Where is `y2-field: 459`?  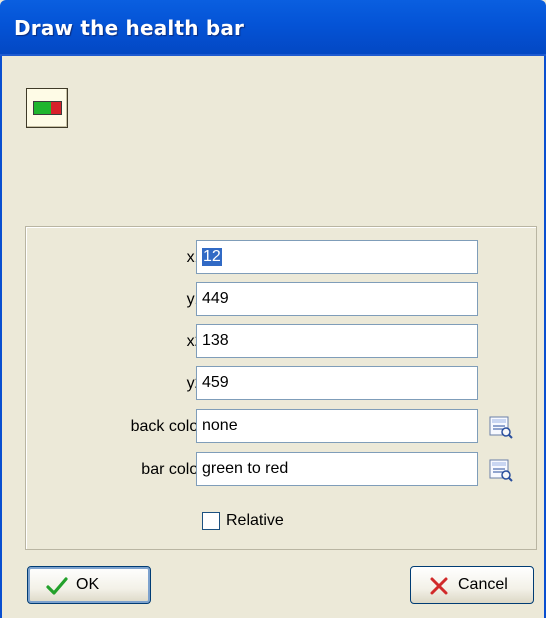
y2-field: 459 is located at coordinates (337, 383).